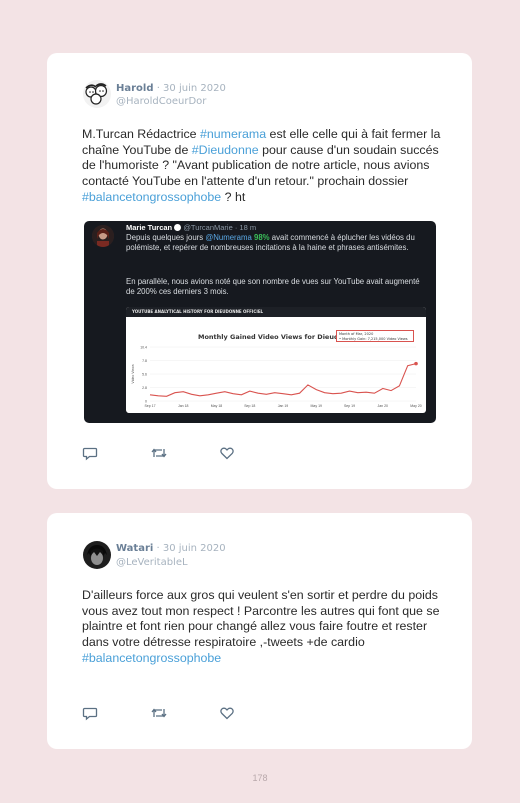 The image size is (520, 803). Describe the element at coordinates (349, 406) in the screenshot. I see `x-tick-label: Sep 19` at that location.